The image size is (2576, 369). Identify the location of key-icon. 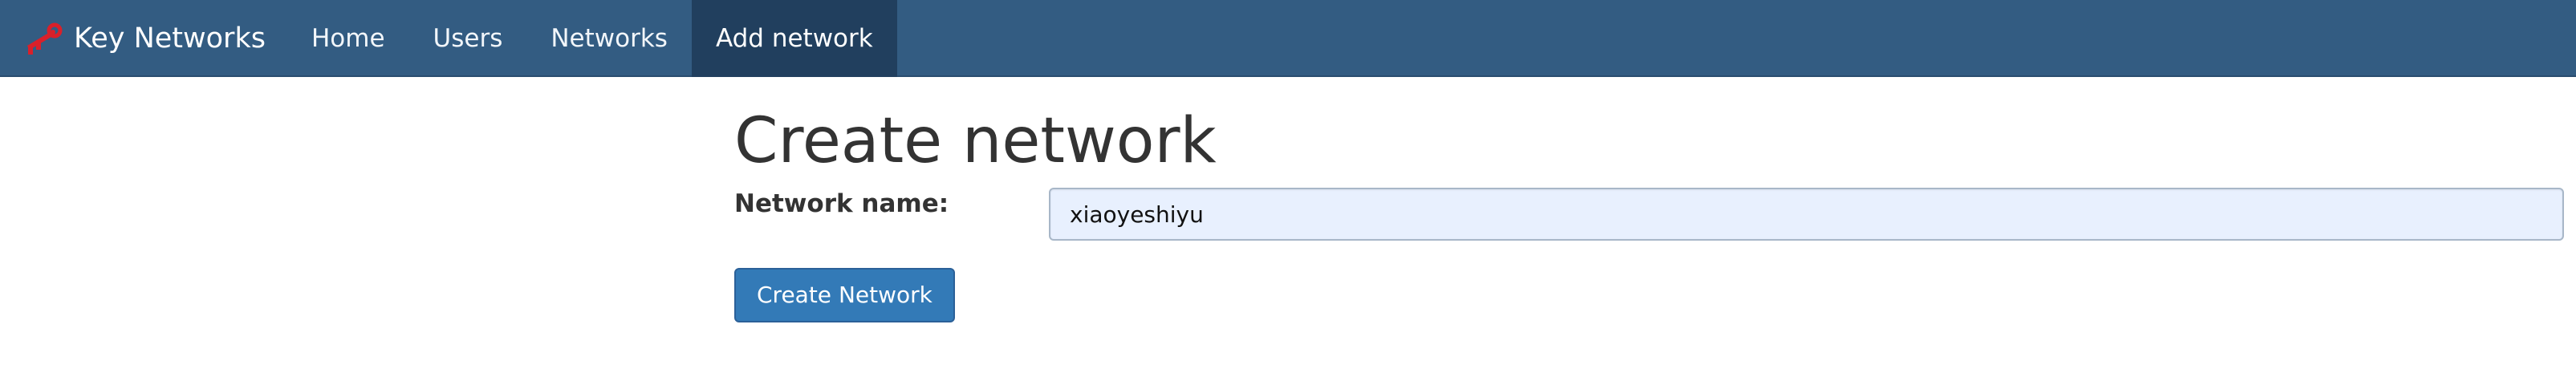
(44, 38).